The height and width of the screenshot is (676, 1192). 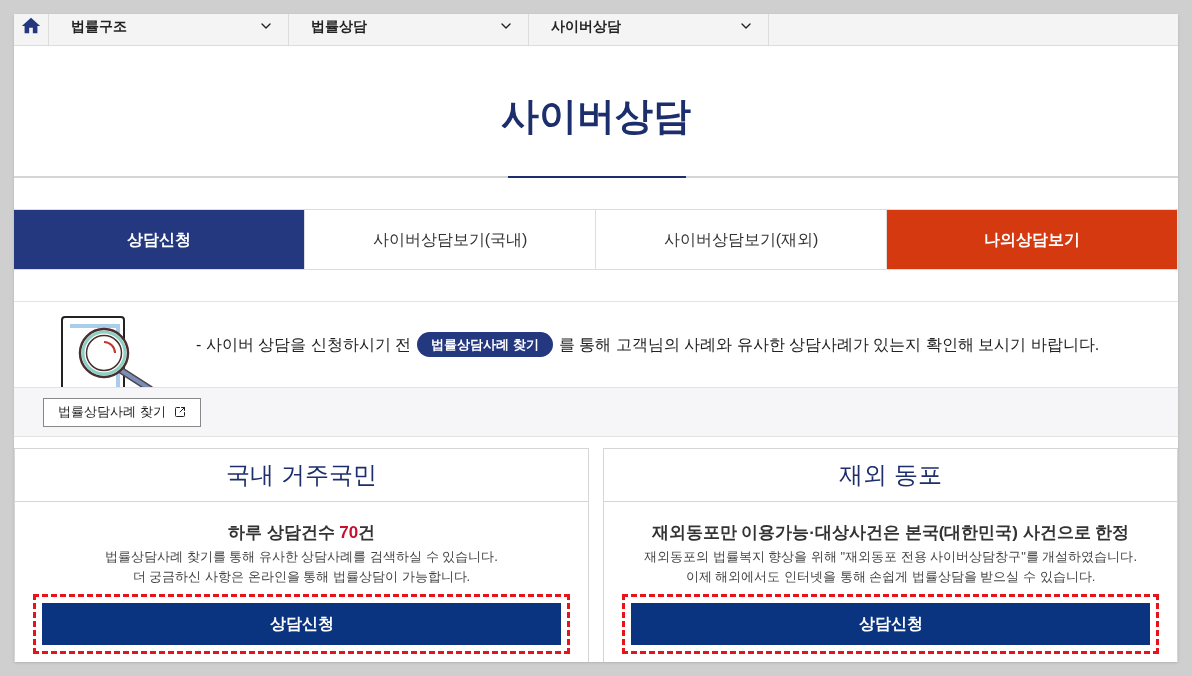 I want to click on nav-dropdown: 사이버상담, so click(x=648, y=29).